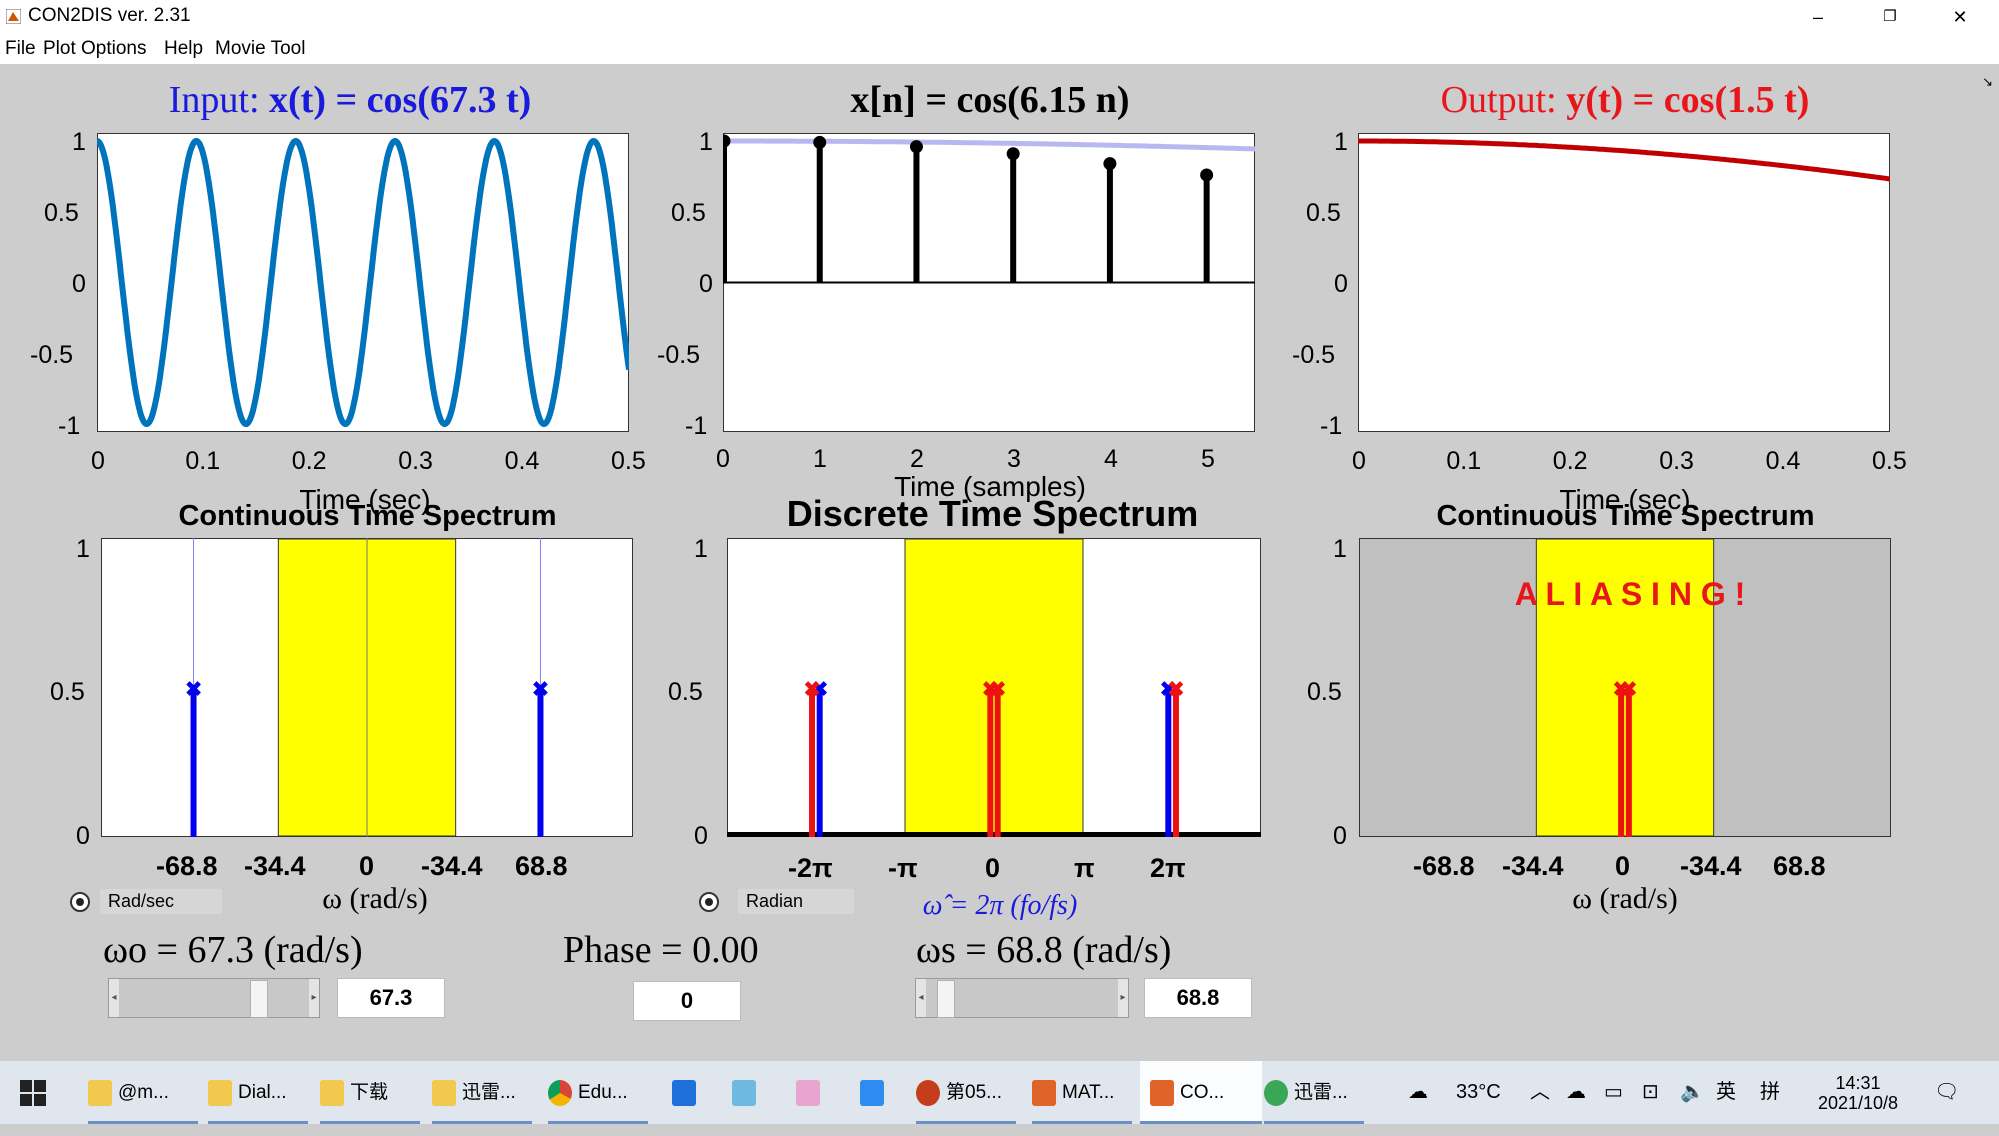 The image size is (1999, 1136). Describe the element at coordinates (813, 1092) in the screenshot. I see `taskbar-item-paint` at that location.